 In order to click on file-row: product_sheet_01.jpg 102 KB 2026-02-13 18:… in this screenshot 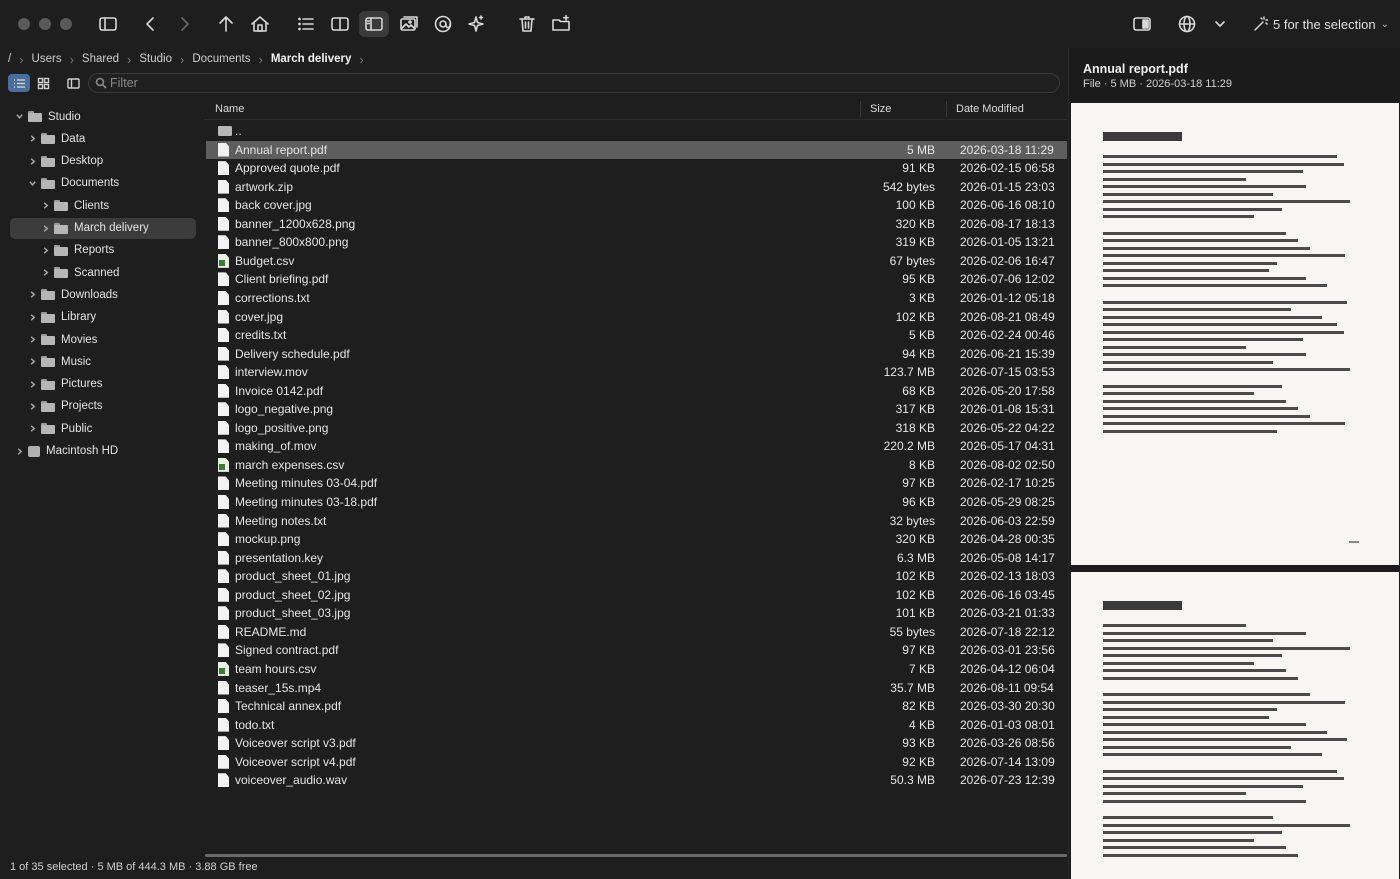, I will do `click(636, 576)`.